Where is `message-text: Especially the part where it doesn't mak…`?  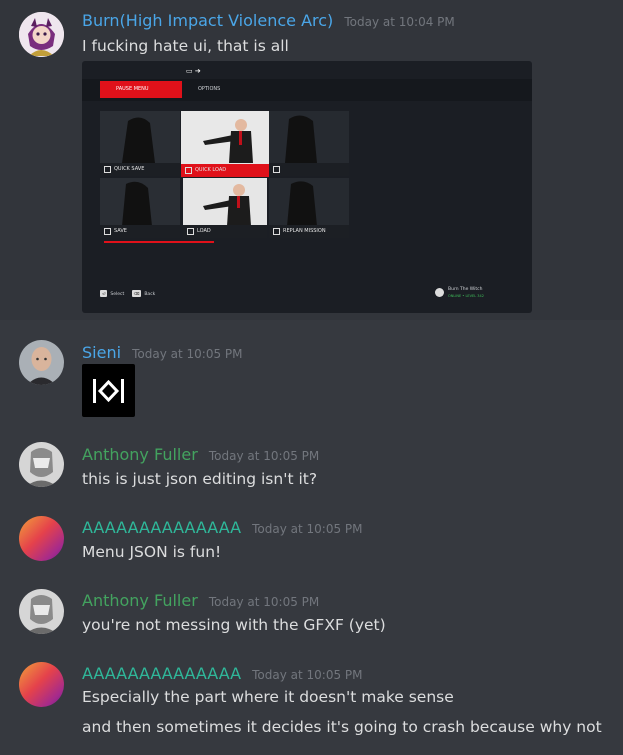
message-text: Especially the part where it doesn't mak… is located at coordinates (268, 697).